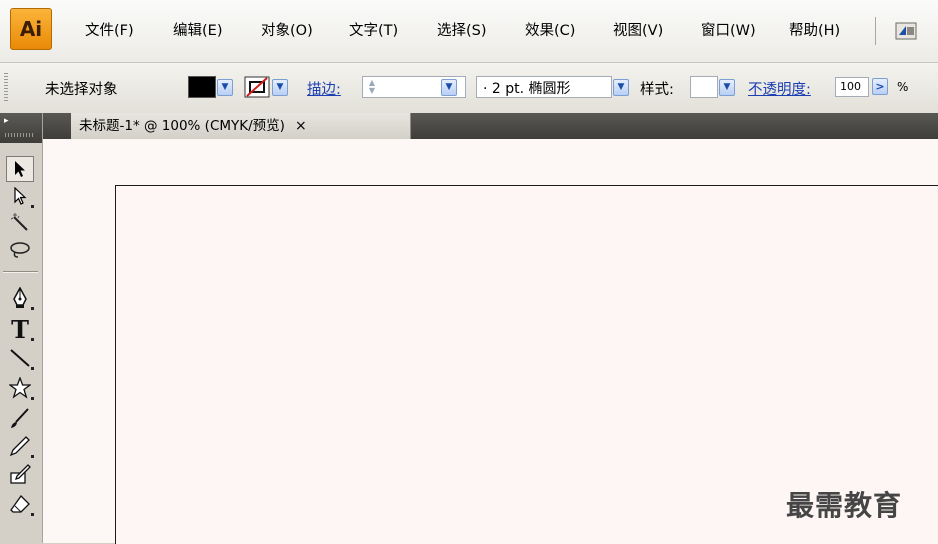 Image resolution: width=938 pixels, height=544 pixels. I want to click on graphic-style-dropdown-icon: ▼, so click(727, 87).